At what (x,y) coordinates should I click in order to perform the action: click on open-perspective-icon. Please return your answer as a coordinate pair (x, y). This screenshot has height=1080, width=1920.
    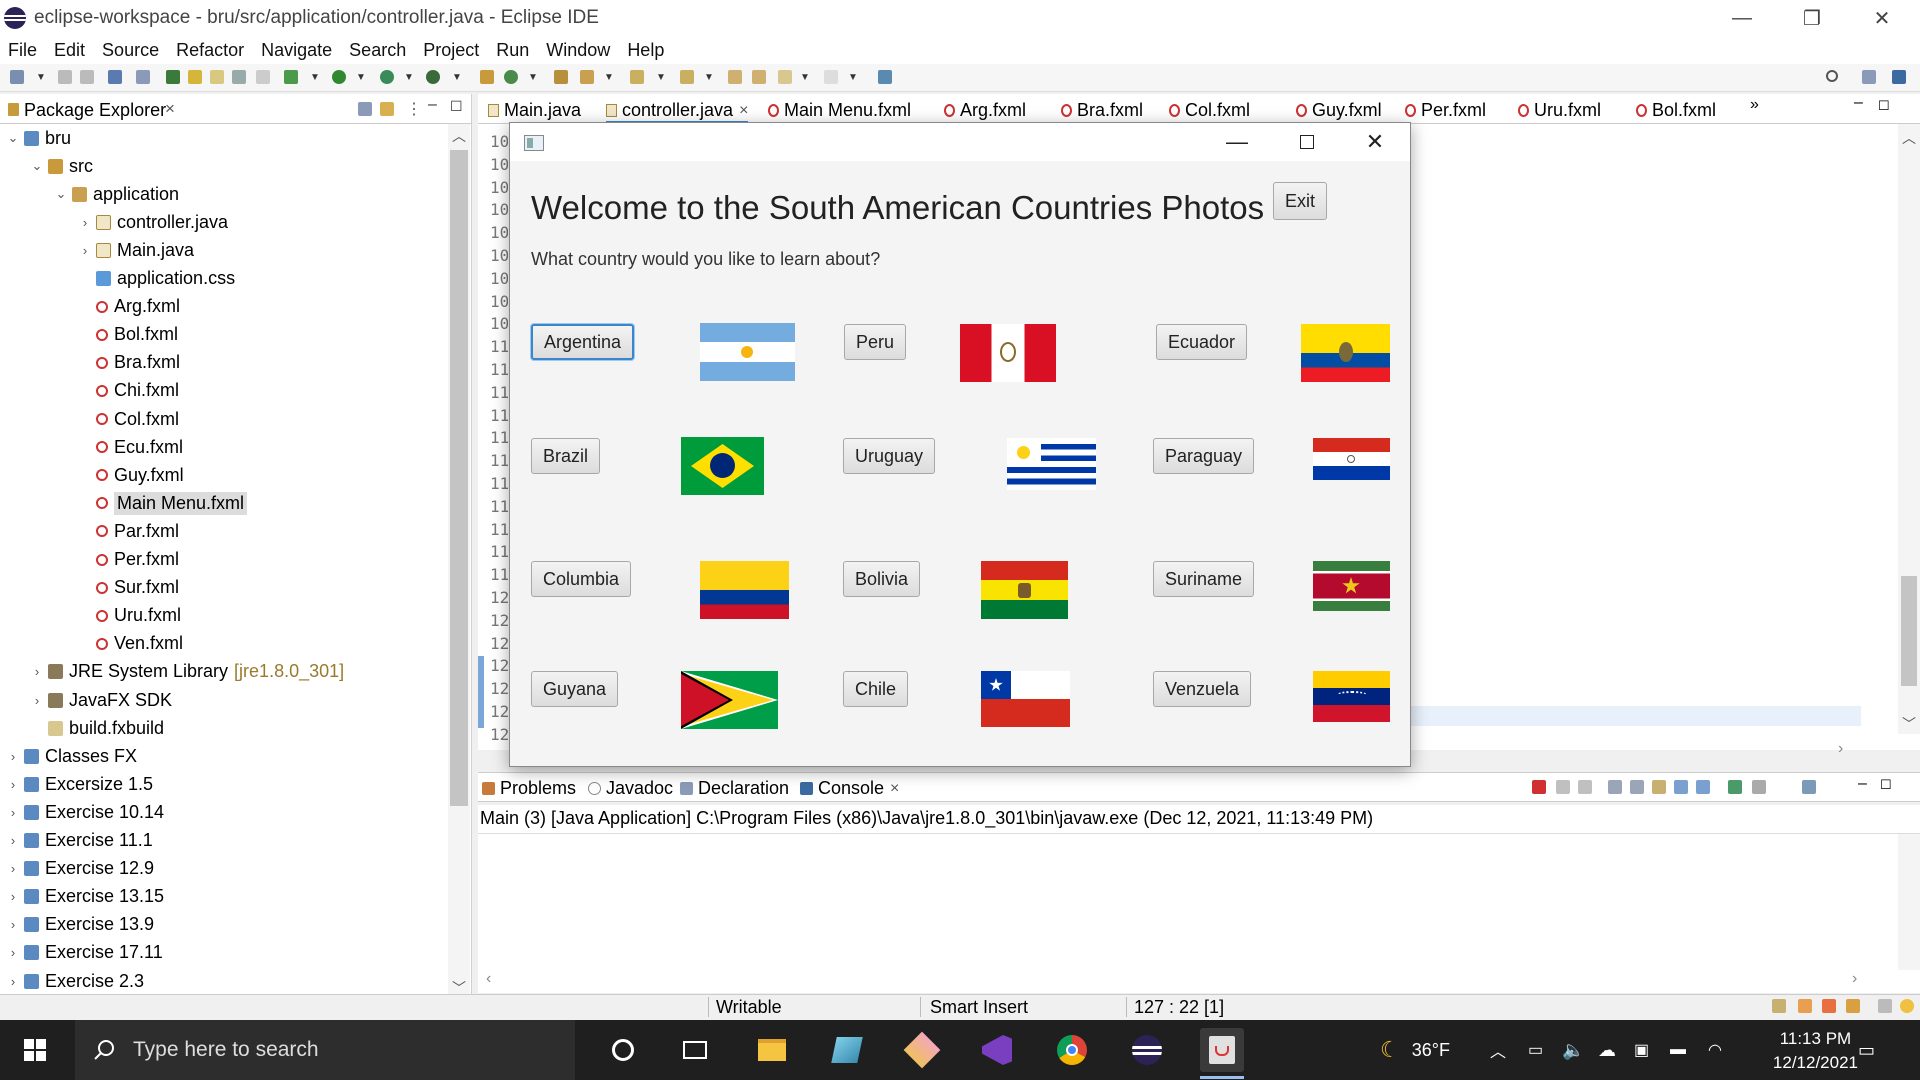
    Looking at the image, I should click on (1869, 77).